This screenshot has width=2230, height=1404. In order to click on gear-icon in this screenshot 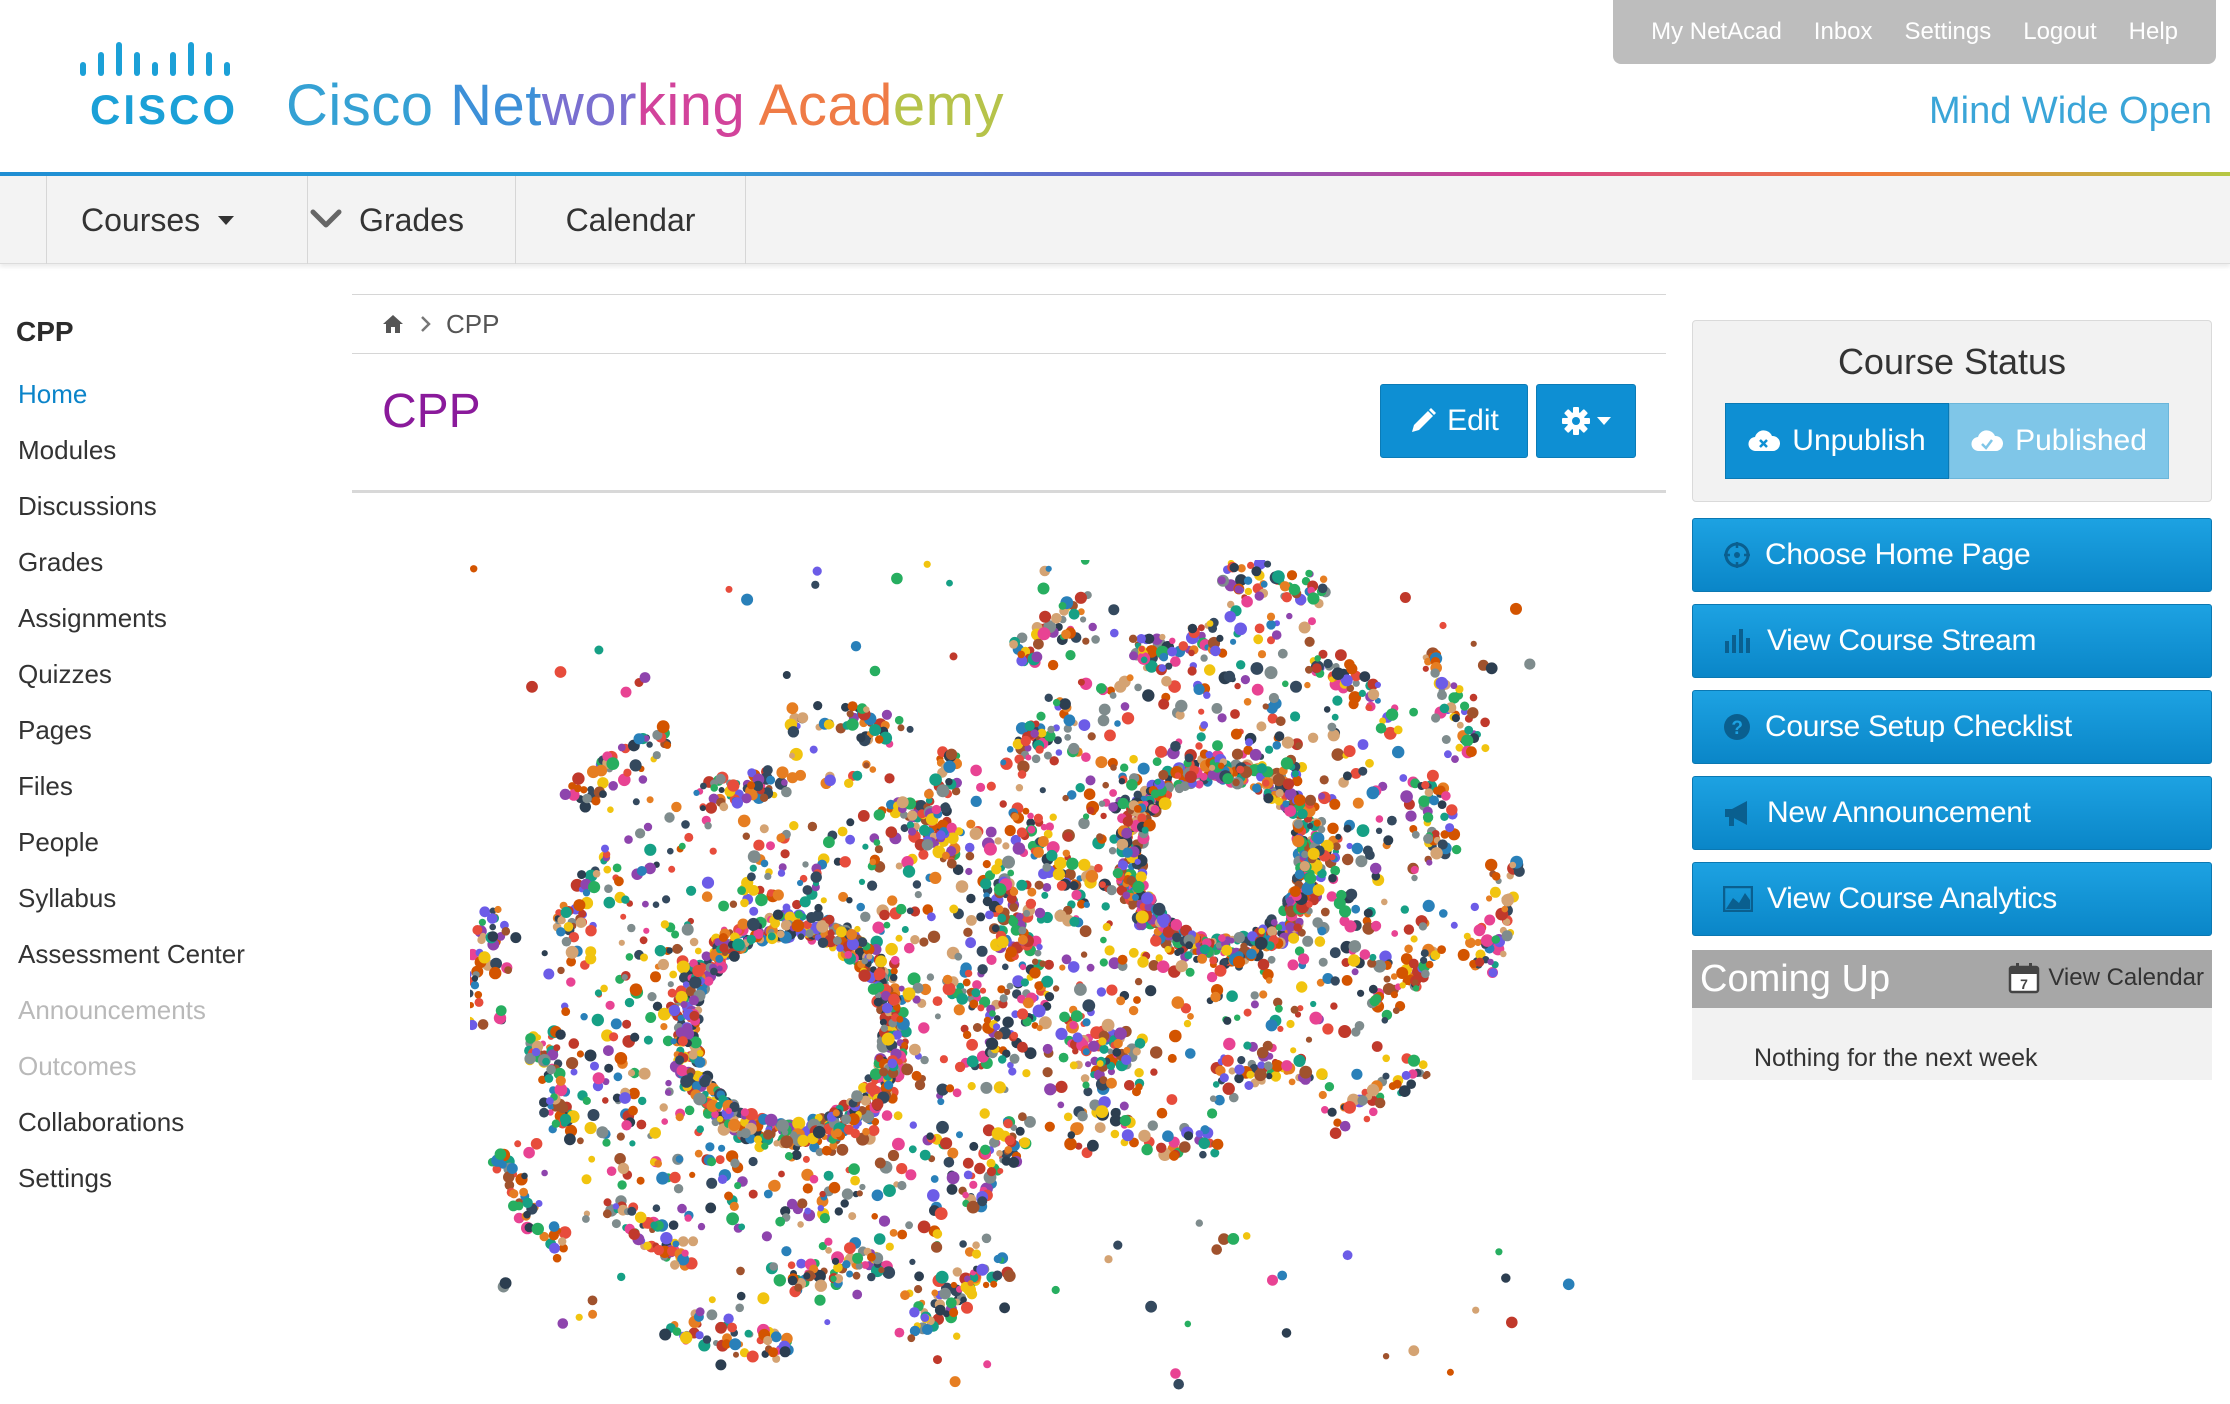, I will do `click(1576, 421)`.